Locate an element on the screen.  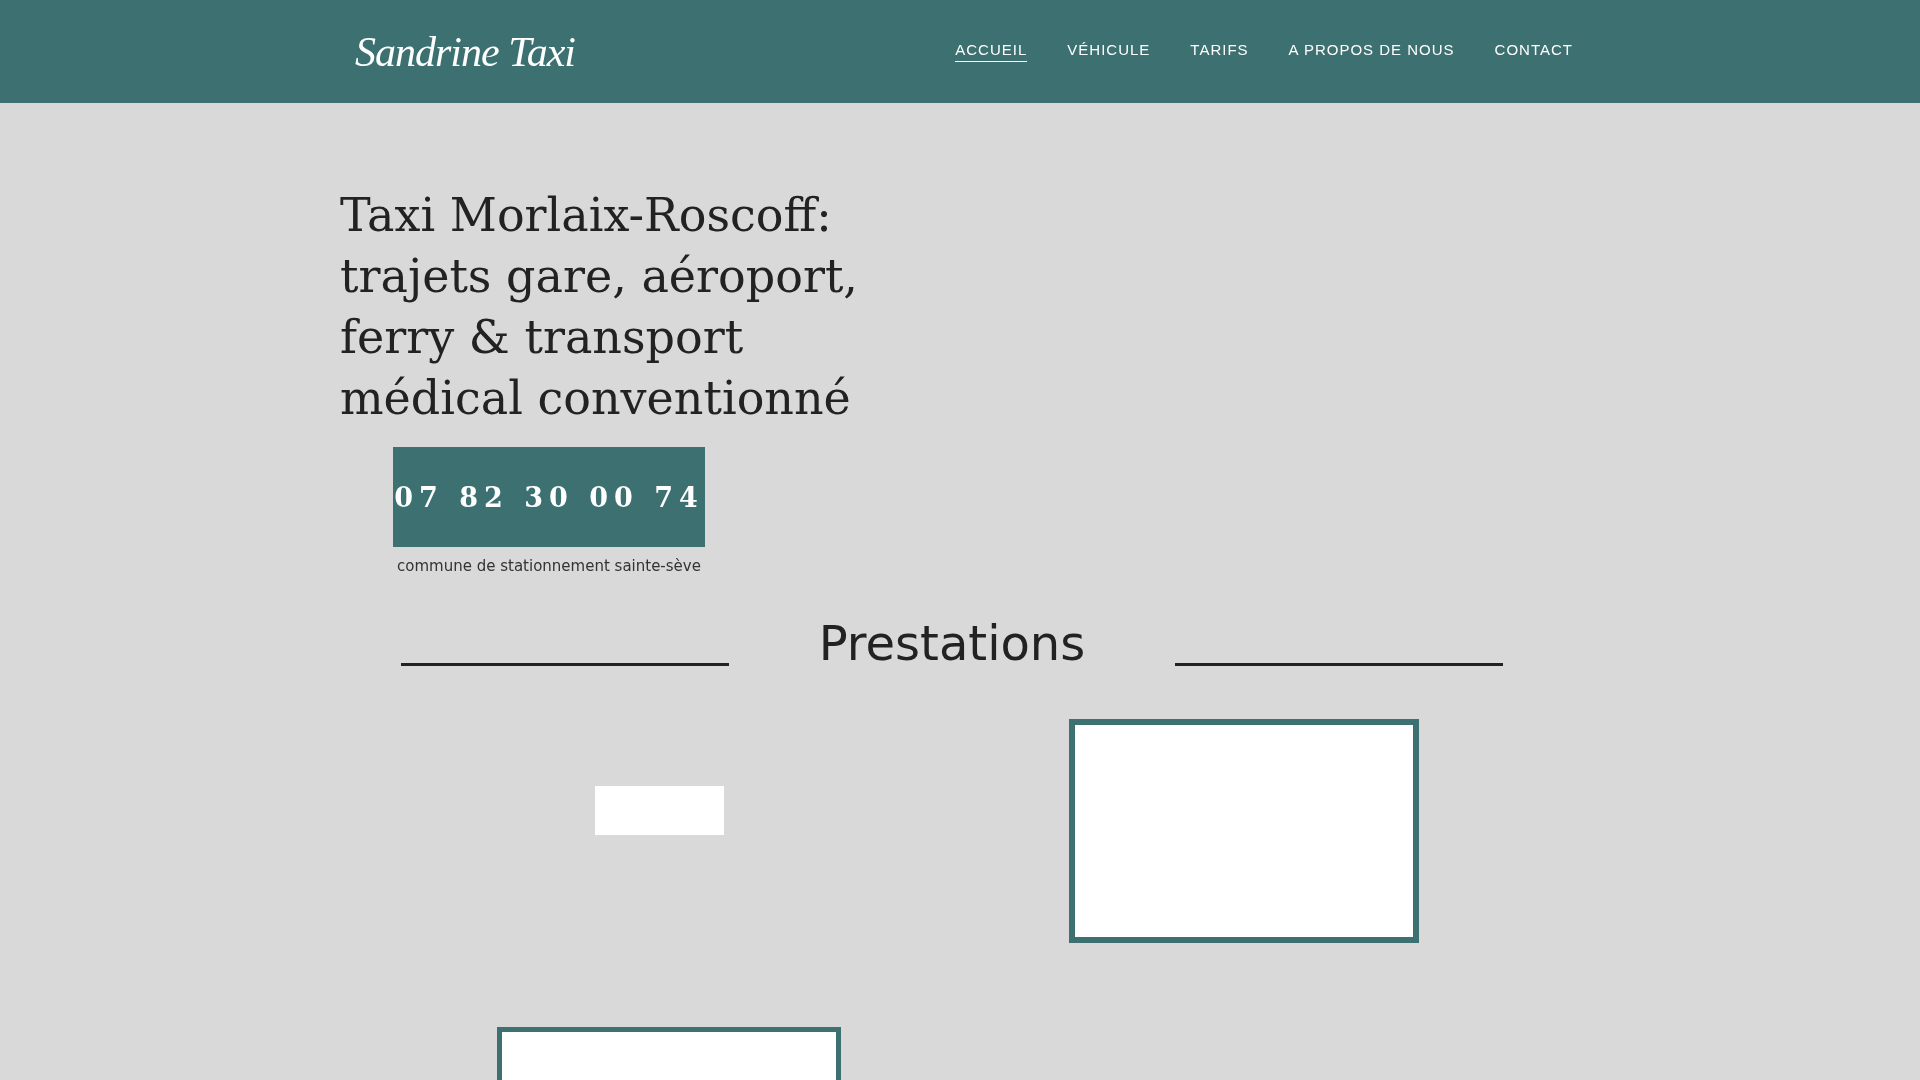
section-title: Prestations is located at coordinates (952, 643).